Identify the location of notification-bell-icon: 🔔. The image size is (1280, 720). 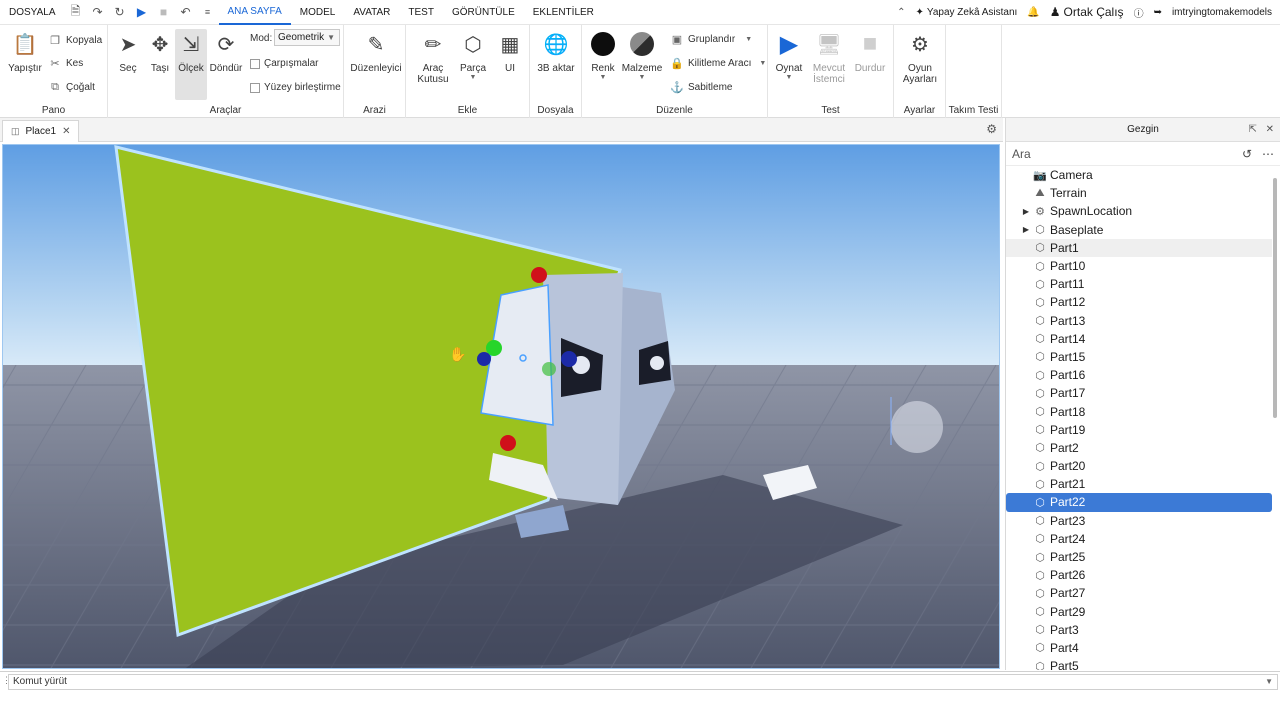
(1033, 12).